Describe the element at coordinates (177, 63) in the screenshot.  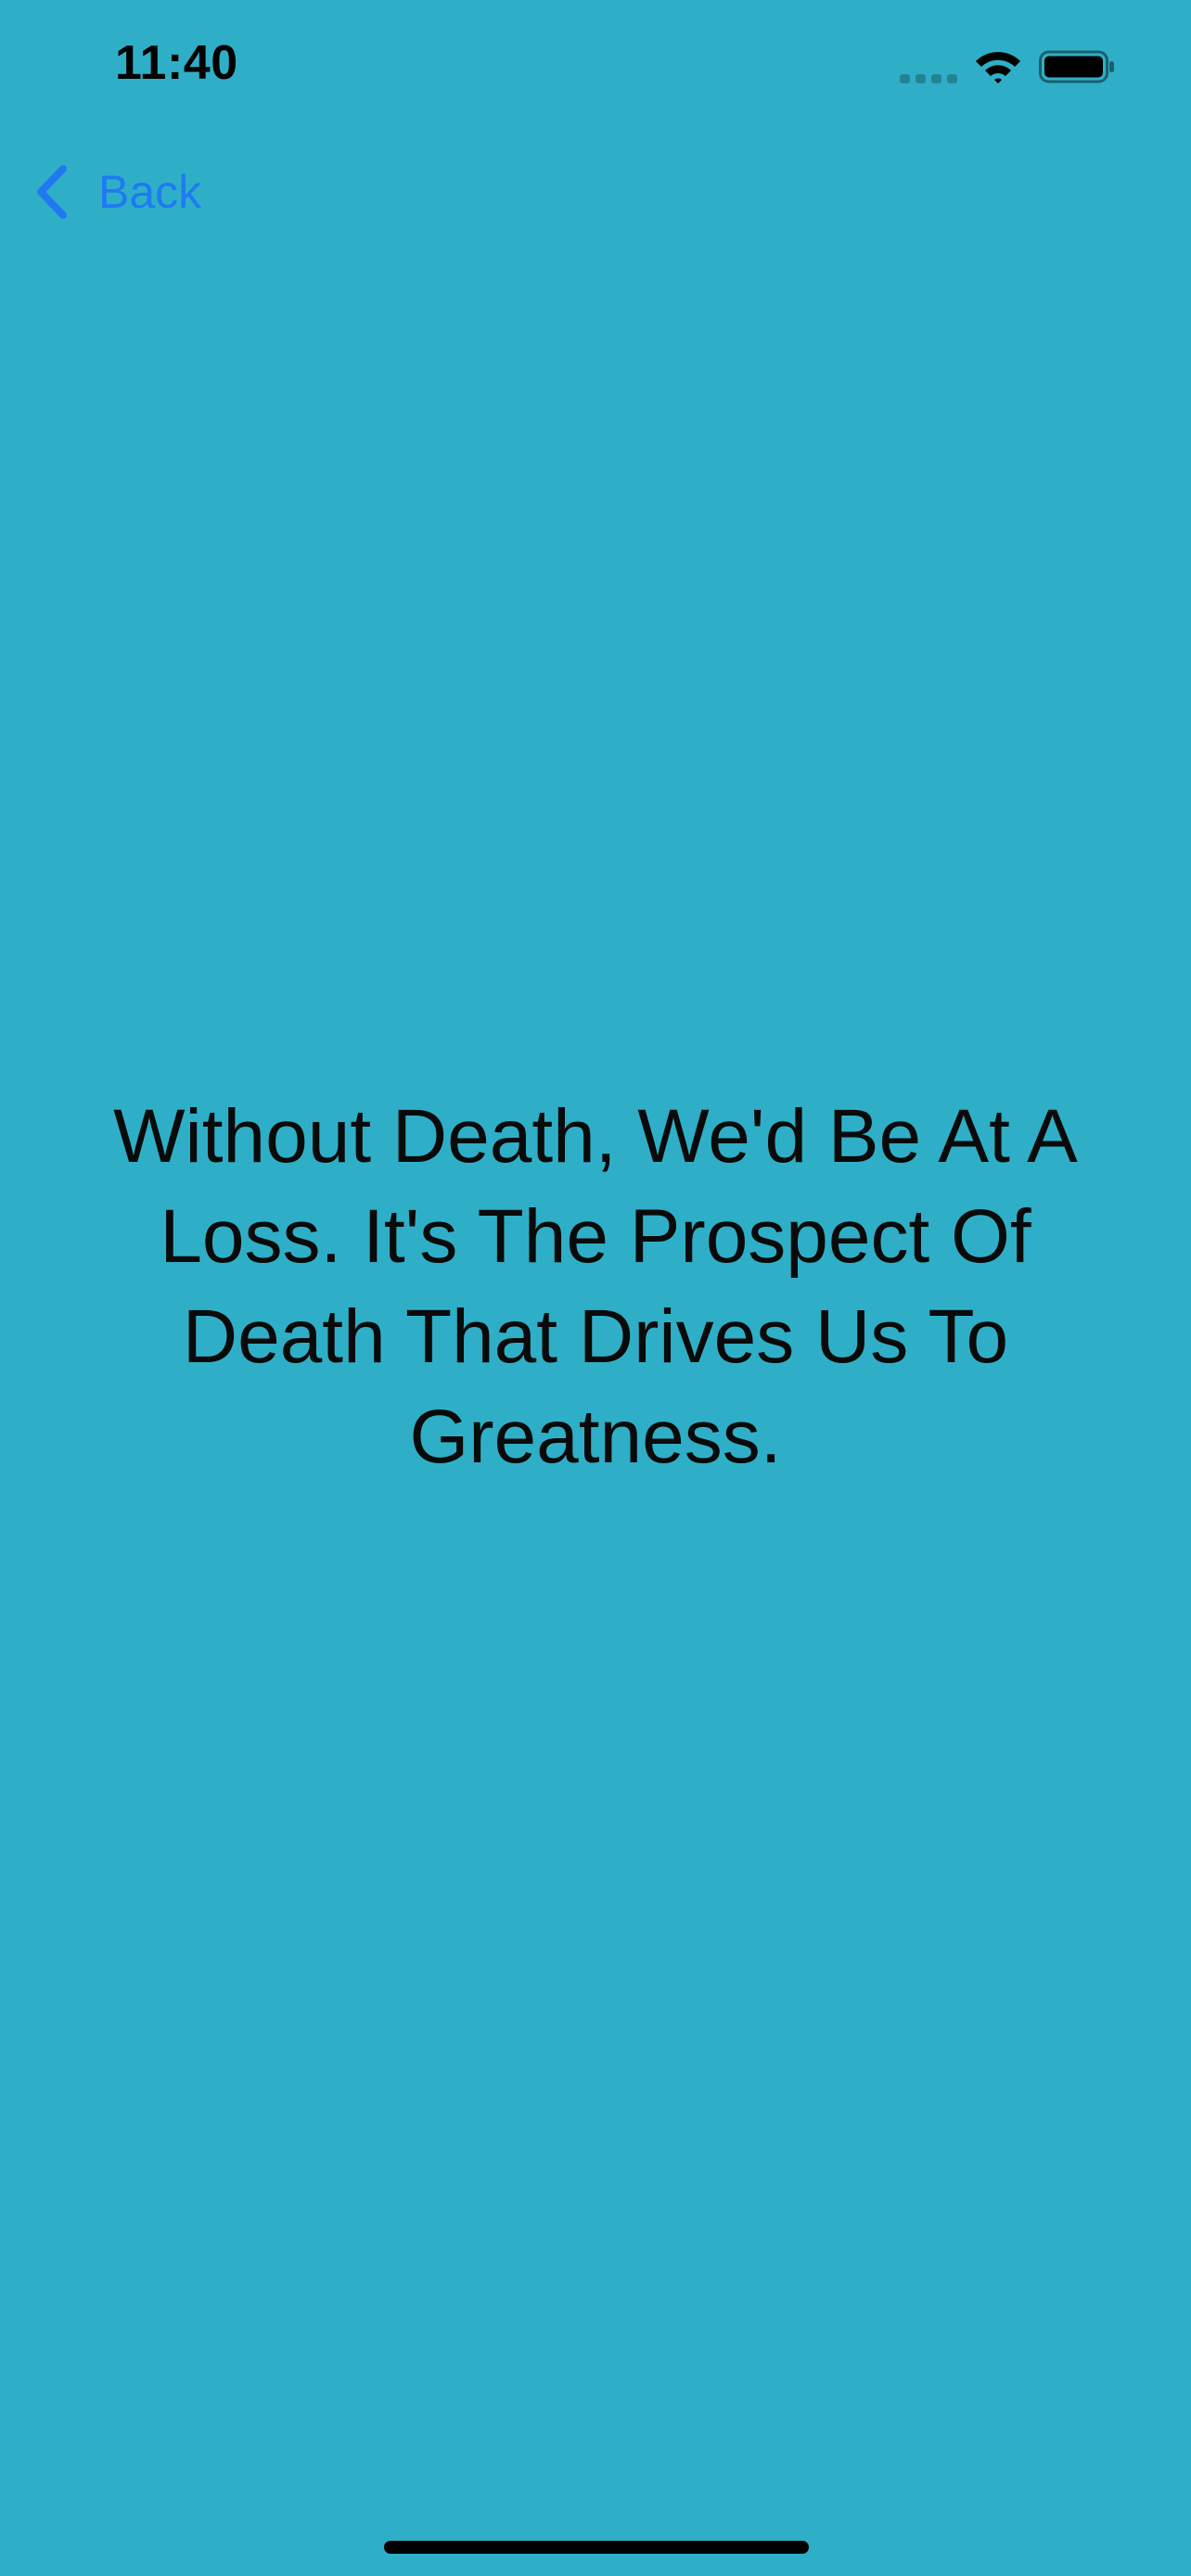
I see `status-time: 11:40` at that location.